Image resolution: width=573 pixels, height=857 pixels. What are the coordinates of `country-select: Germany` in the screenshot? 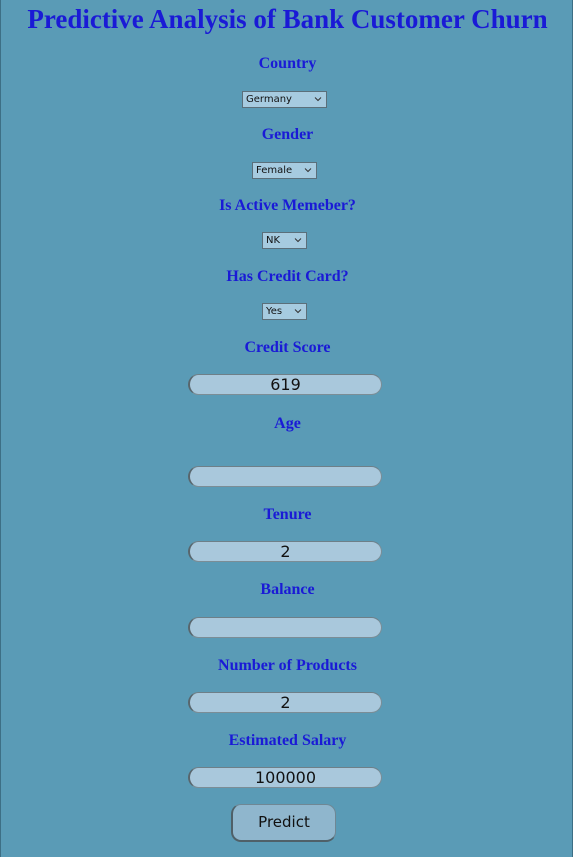 It's located at (284, 99).